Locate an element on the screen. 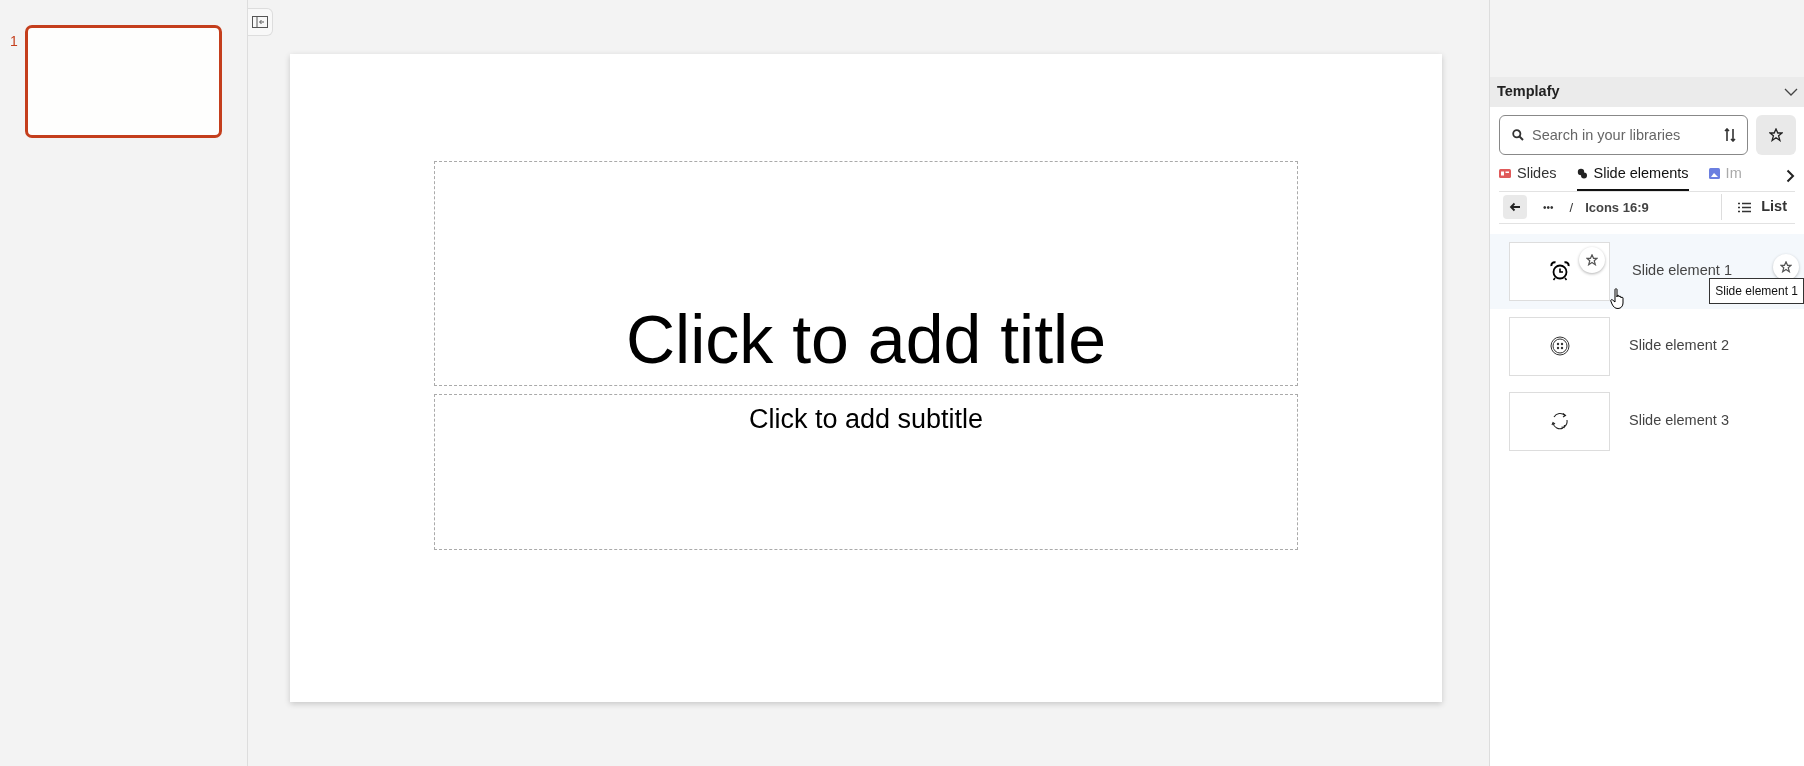 The height and width of the screenshot is (766, 1804). breadcrumb-ellipsis: ••• is located at coordinates (1548, 207).